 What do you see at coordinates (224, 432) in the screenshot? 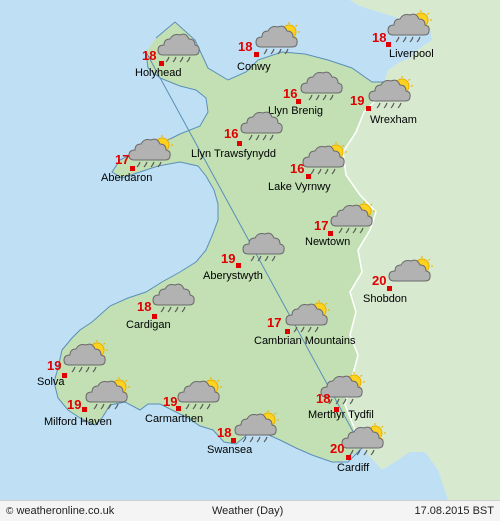
I see `swansea-temperature: 18` at bounding box center [224, 432].